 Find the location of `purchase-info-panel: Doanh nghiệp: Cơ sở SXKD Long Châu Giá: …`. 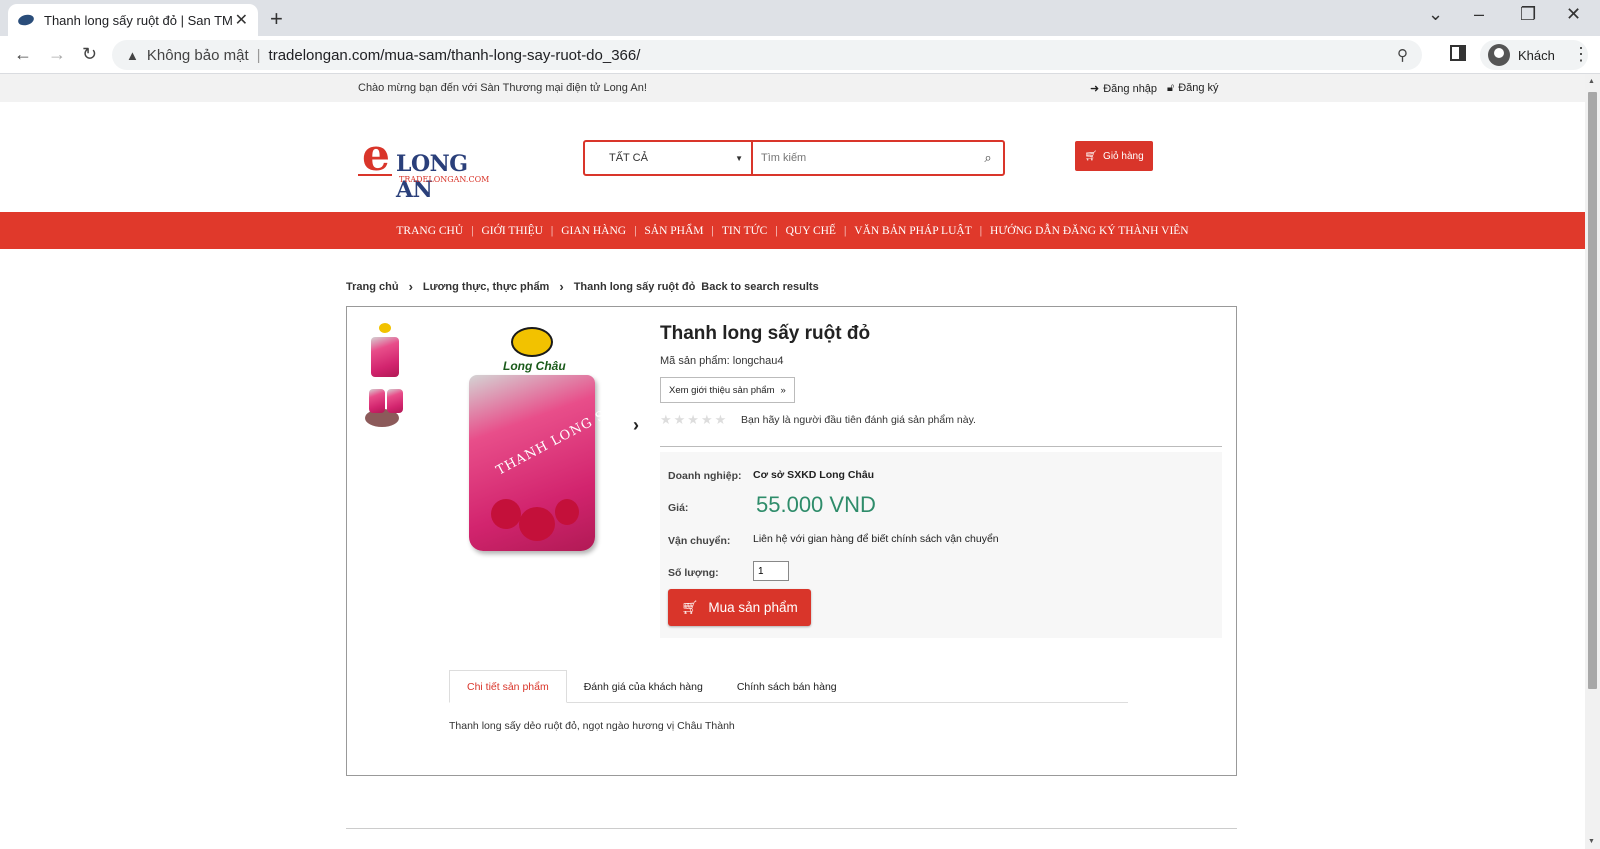

purchase-info-panel: Doanh nghiệp: Cơ sở SXKD Long Châu Giá: … is located at coordinates (941, 545).